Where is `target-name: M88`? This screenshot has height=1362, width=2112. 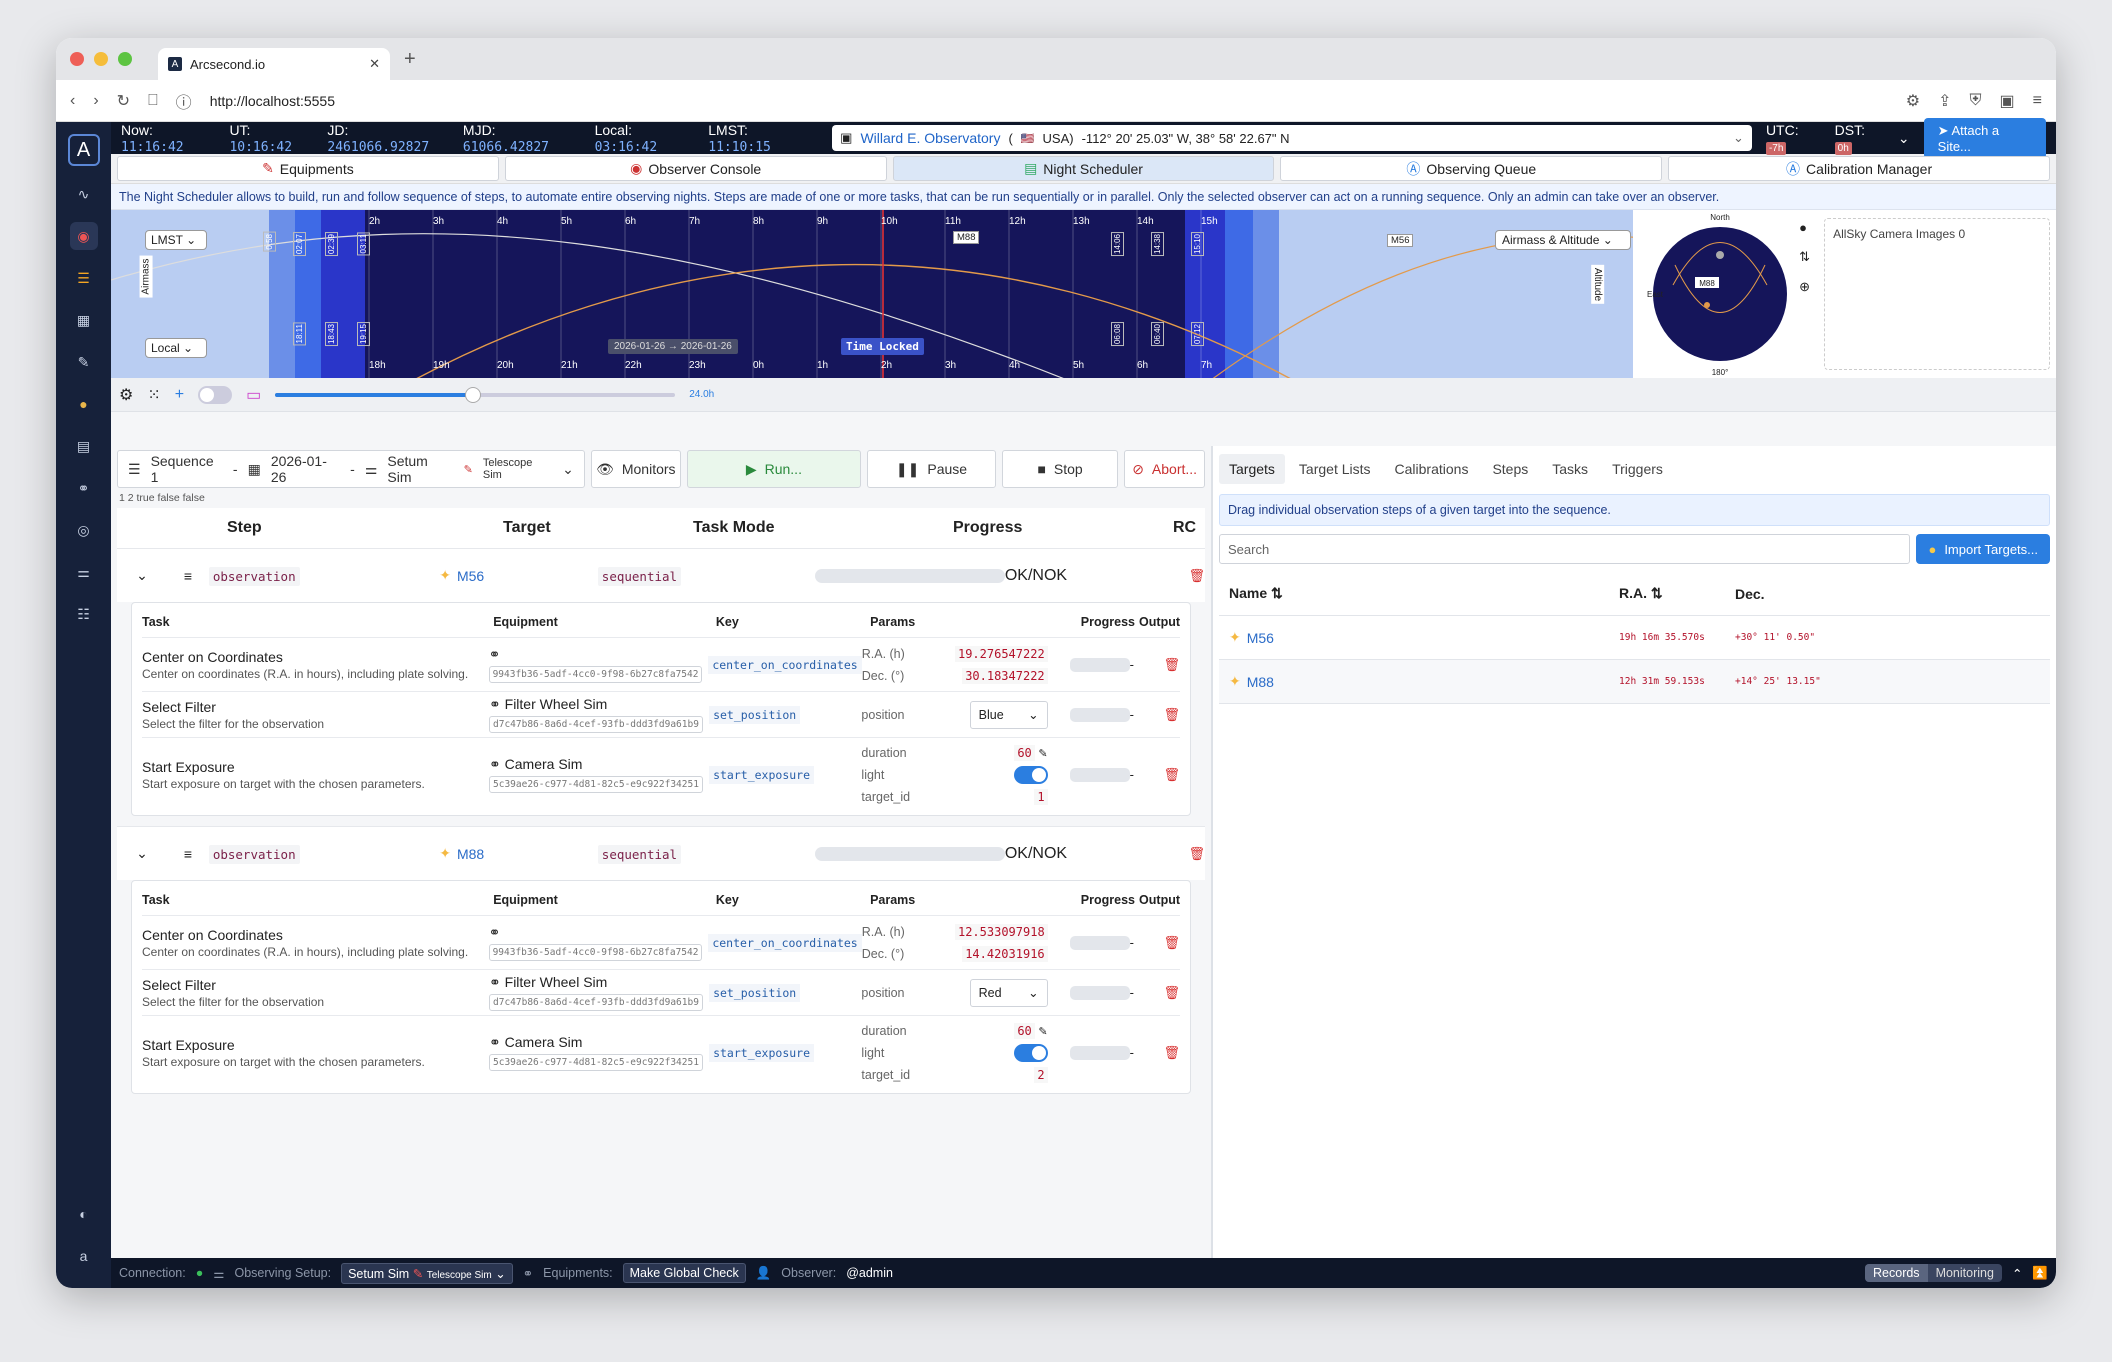 target-name: M88 is located at coordinates (1260, 682).